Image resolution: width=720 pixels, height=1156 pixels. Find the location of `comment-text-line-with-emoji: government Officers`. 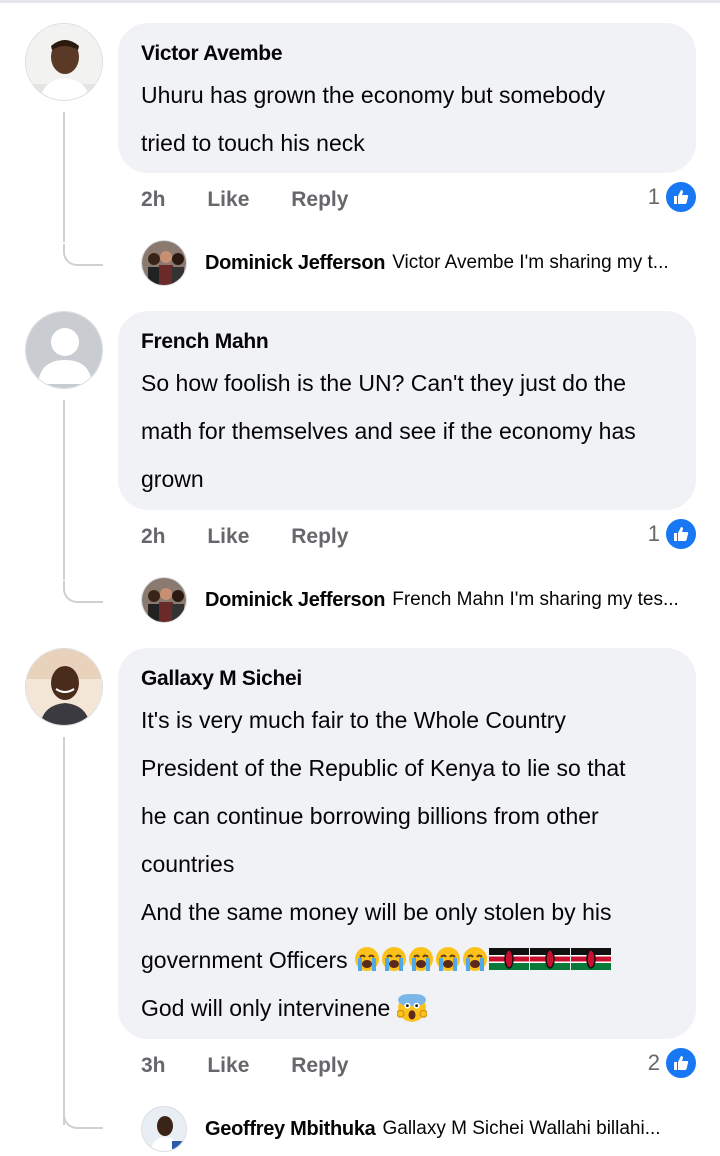

comment-text-line-with-emoji: government Officers is located at coordinates (406, 960).